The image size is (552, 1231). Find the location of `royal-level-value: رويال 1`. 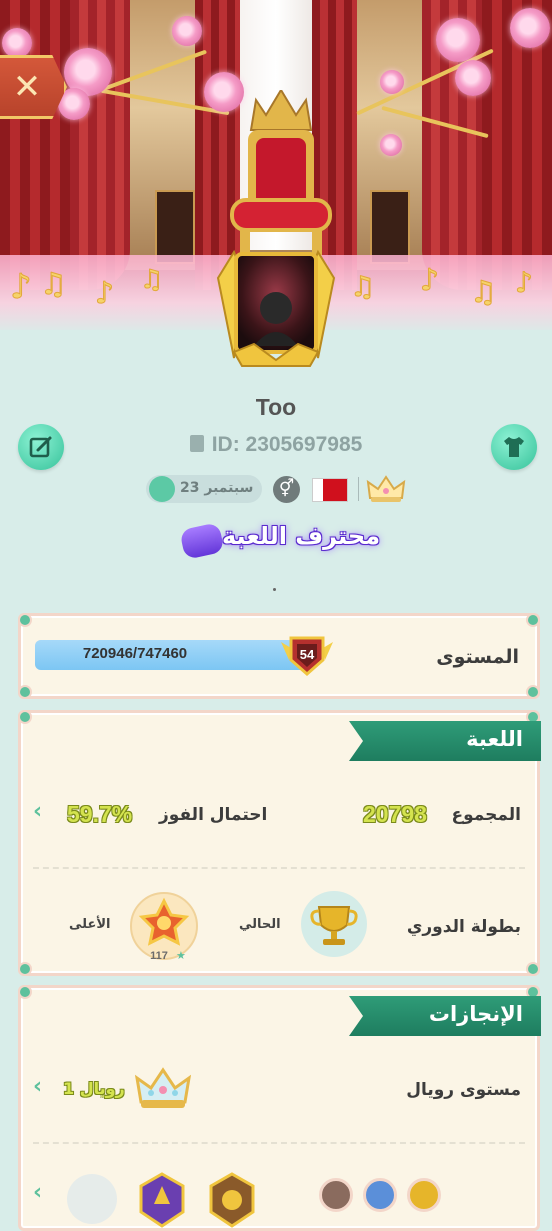

royal-level-value: رويال 1 is located at coordinates (94, 1088).